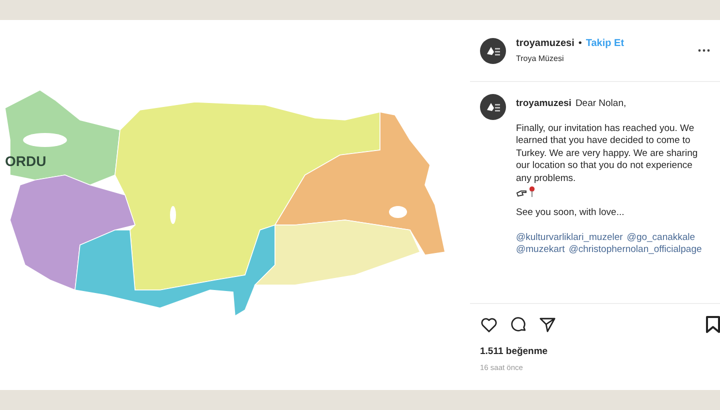 The image size is (720, 410). I want to click on comment-icon, so click(518, 324).